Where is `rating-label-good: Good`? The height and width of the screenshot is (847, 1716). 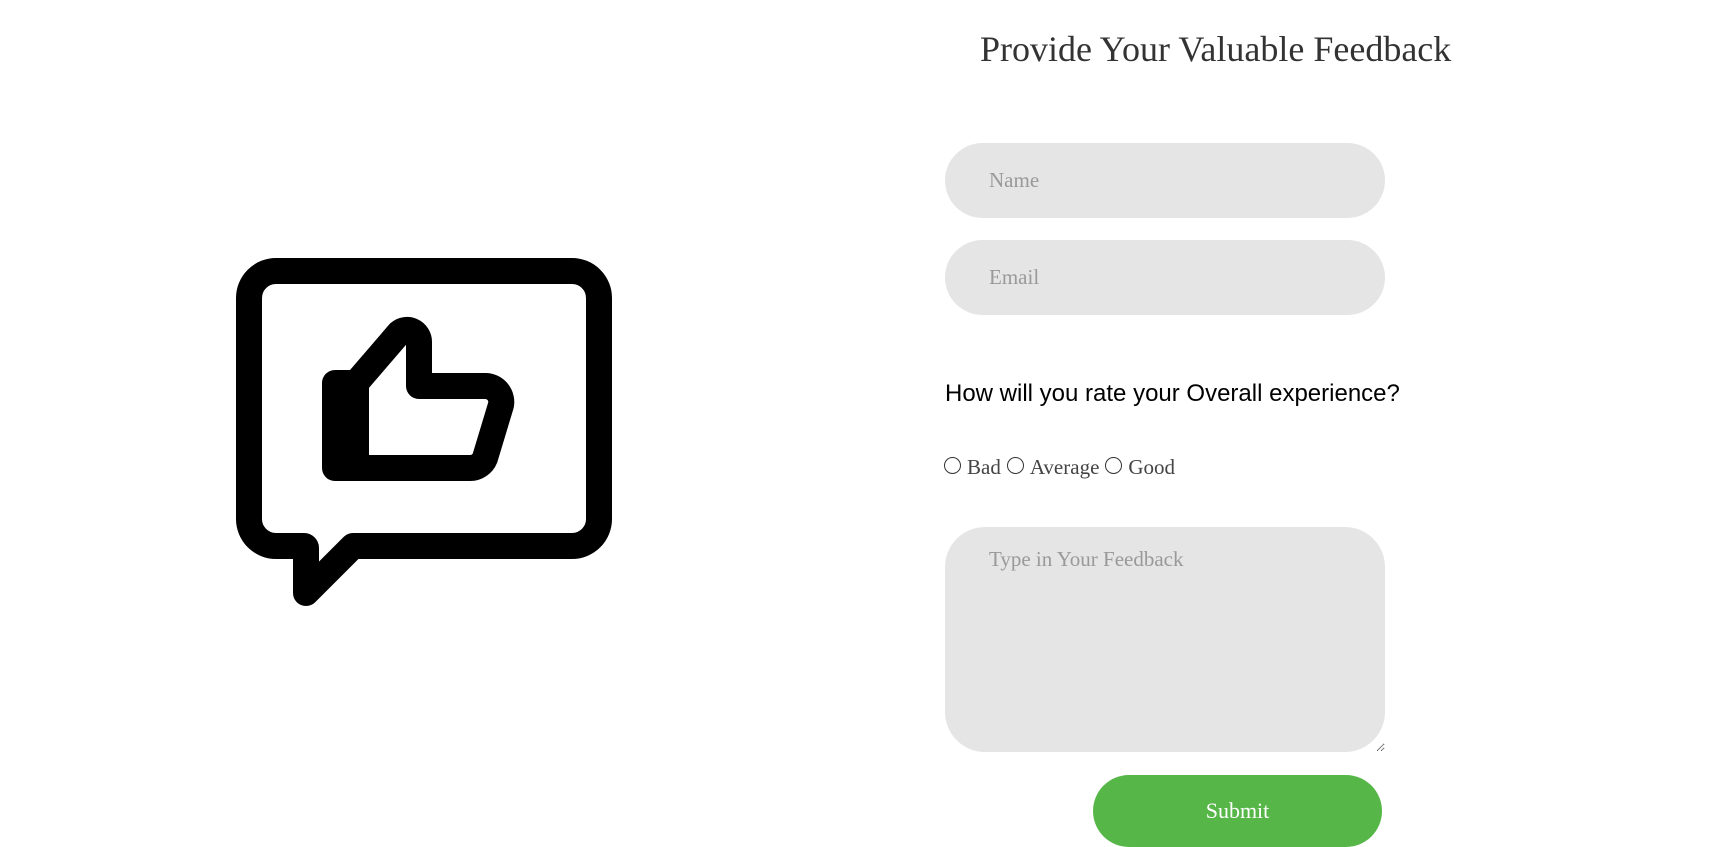 rating-label-good: Good is located at coordinates (1152, 467).